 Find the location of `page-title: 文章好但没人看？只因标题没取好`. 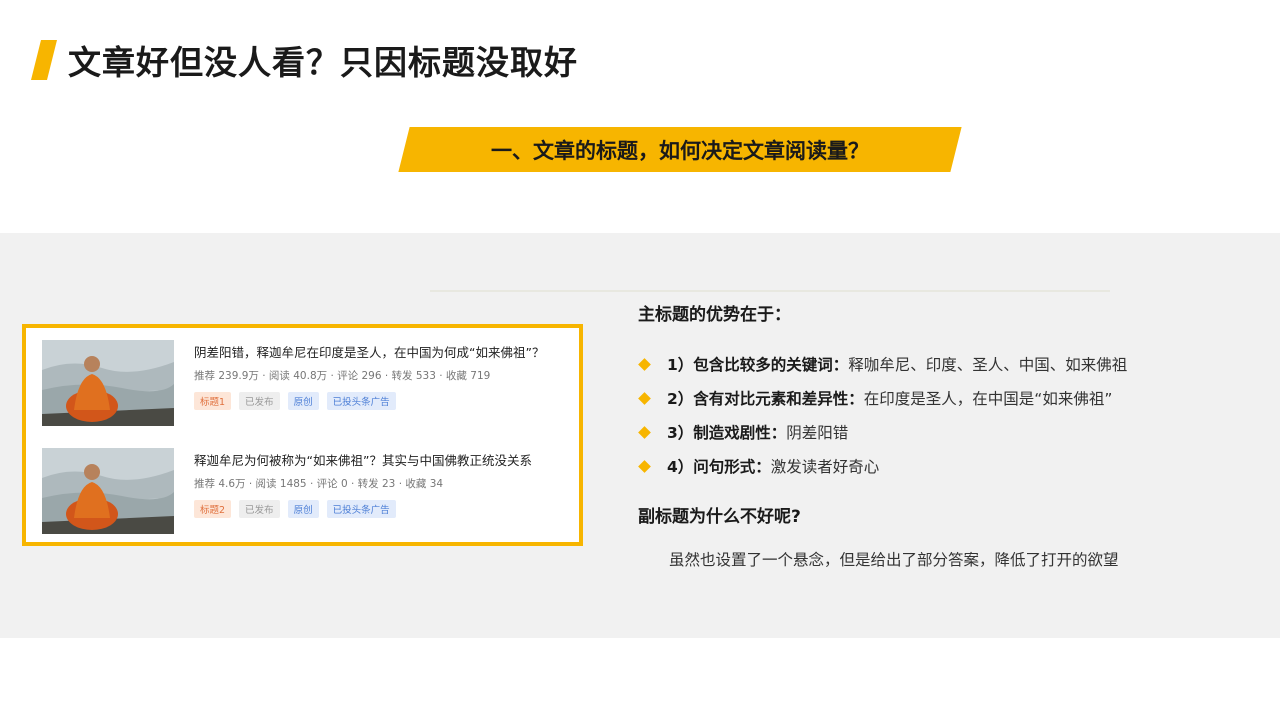

page-title: 文章好但没人看？只因标题没取好 is located at coordinates (323, 62).